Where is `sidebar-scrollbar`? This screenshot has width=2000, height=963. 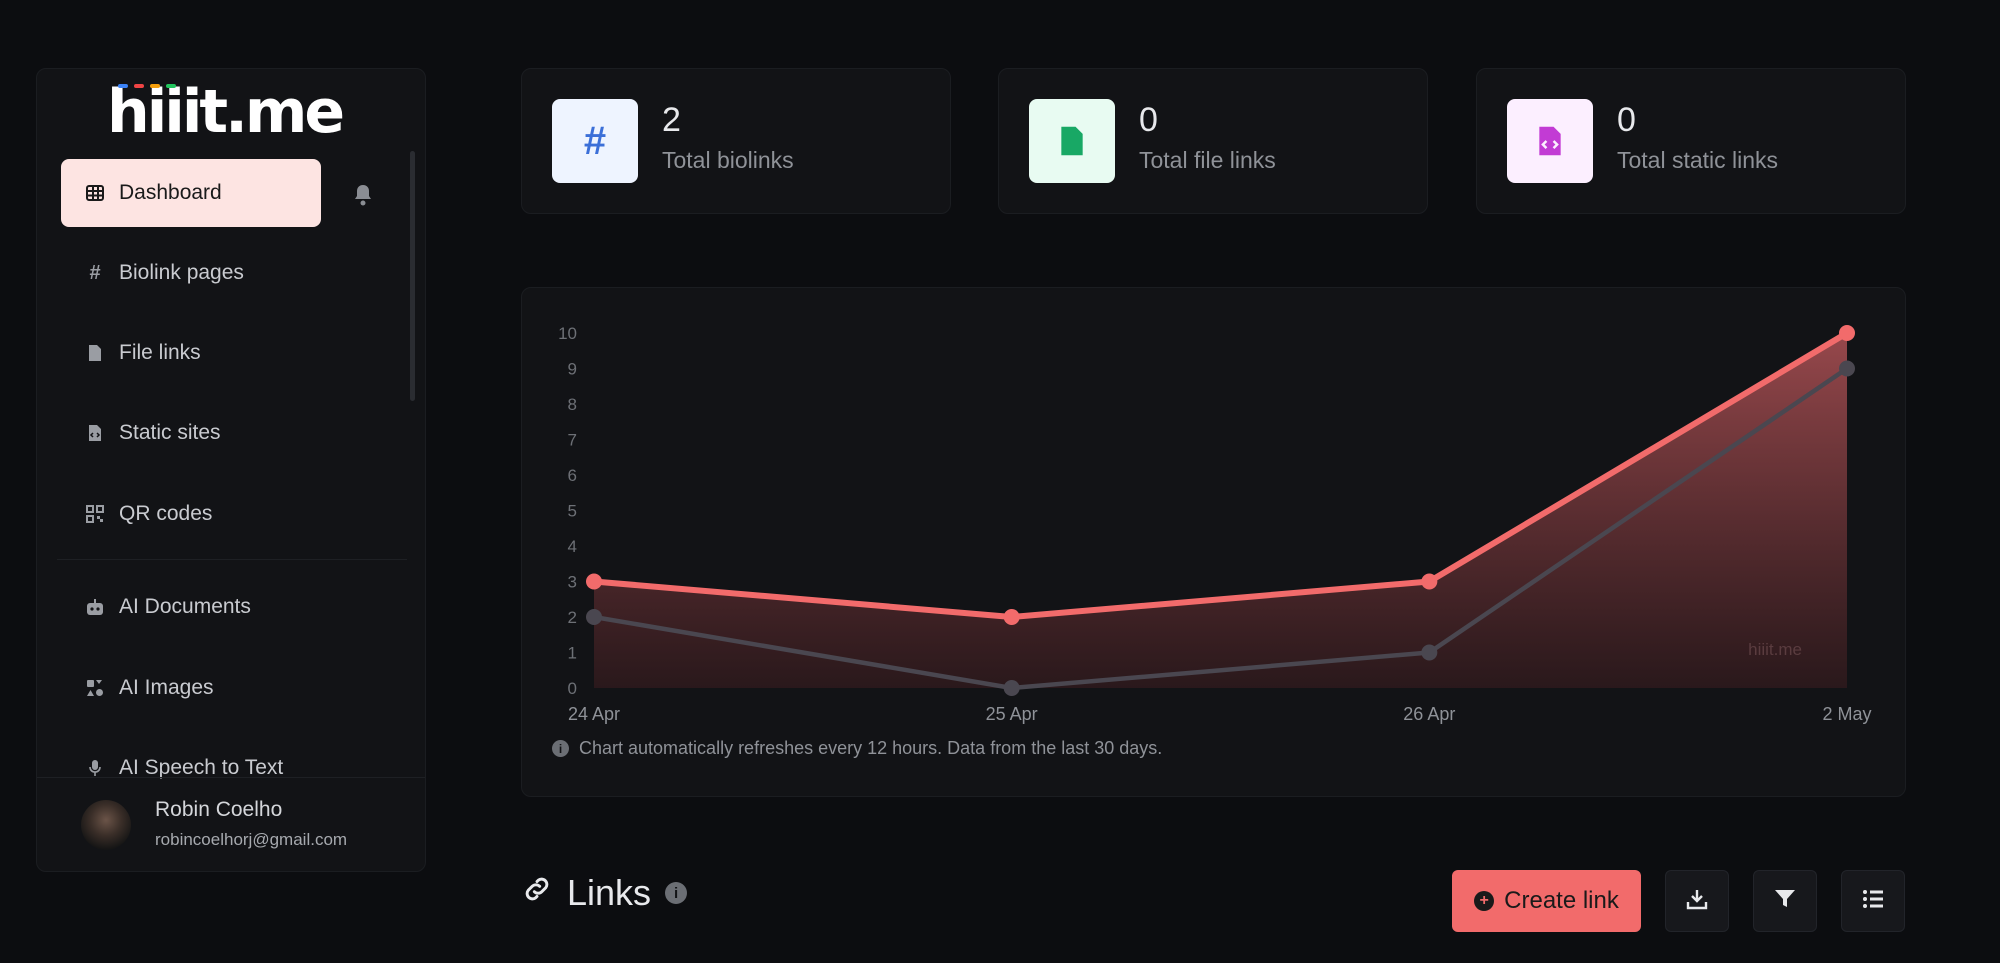 sidebar-scrollbar is located at coordinates (412, 276).